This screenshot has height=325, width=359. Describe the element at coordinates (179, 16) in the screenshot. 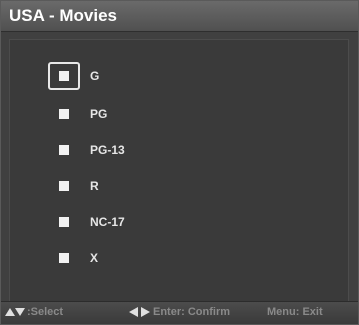

I see `title-bar: USA - Movies` at that location.